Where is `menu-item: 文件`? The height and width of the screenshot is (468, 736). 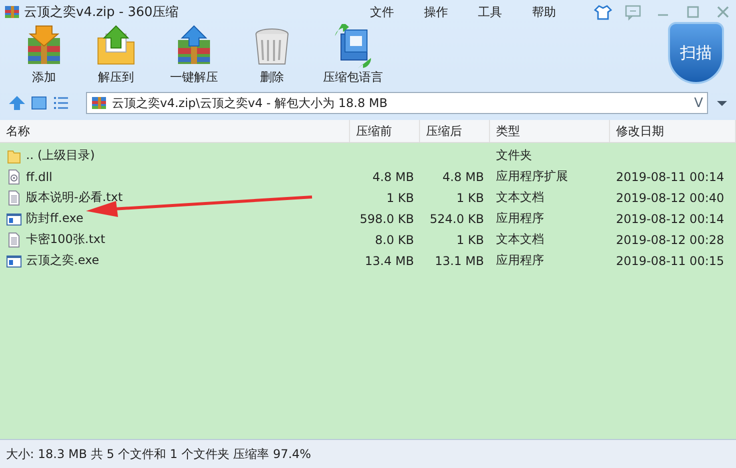
menu-item: 文件 is located at coordinates (382, 12).